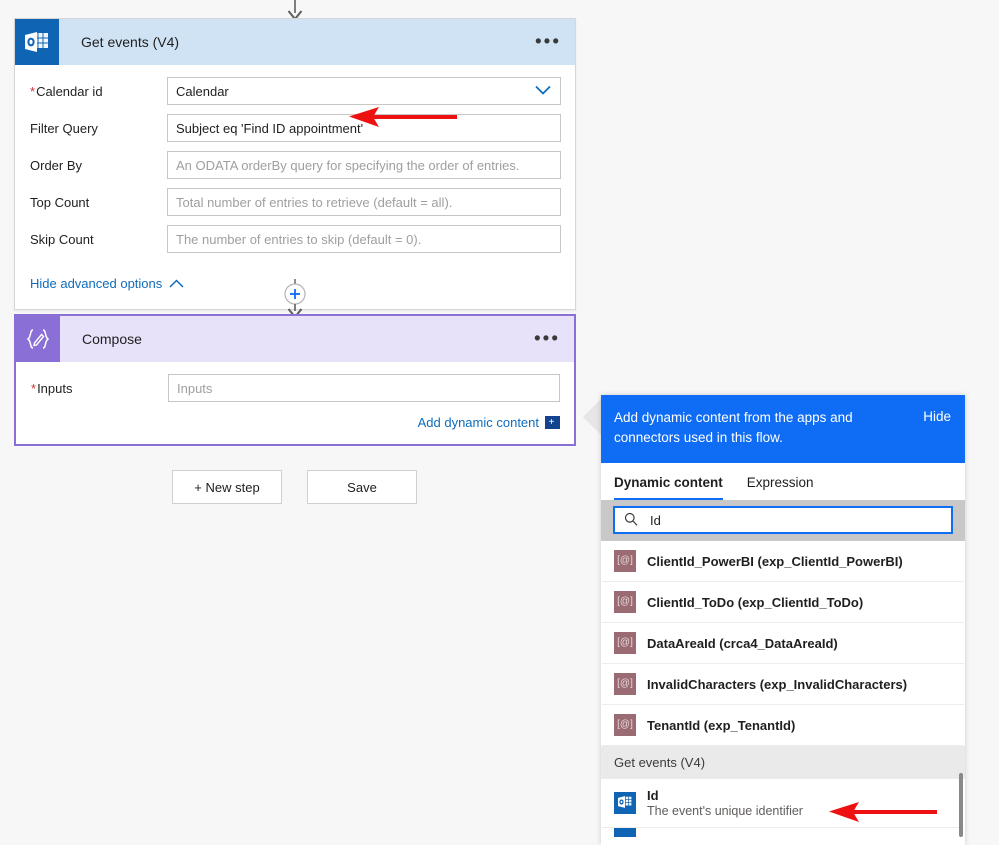 This screenshot has width=999, height=845. What do you see at coordinates (795, 520) in the screenshot?
I see `search-input` at bounding box center [795, 520].